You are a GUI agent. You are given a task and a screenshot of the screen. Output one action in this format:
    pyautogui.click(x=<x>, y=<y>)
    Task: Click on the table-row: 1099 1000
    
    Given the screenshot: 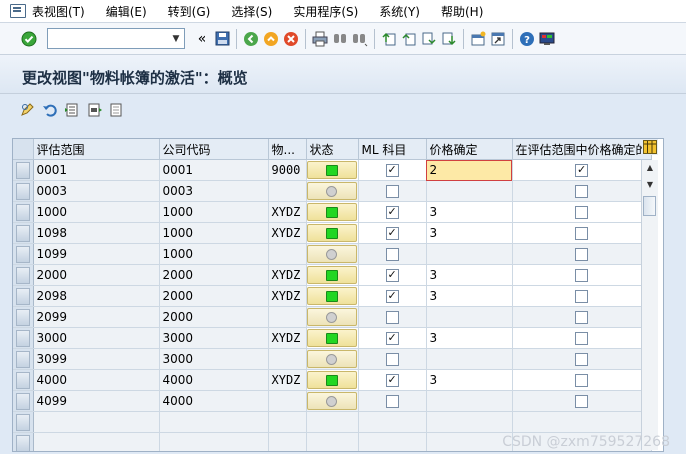 What is the action you would take?
    pyautogui.click(x=332, y=254)
    